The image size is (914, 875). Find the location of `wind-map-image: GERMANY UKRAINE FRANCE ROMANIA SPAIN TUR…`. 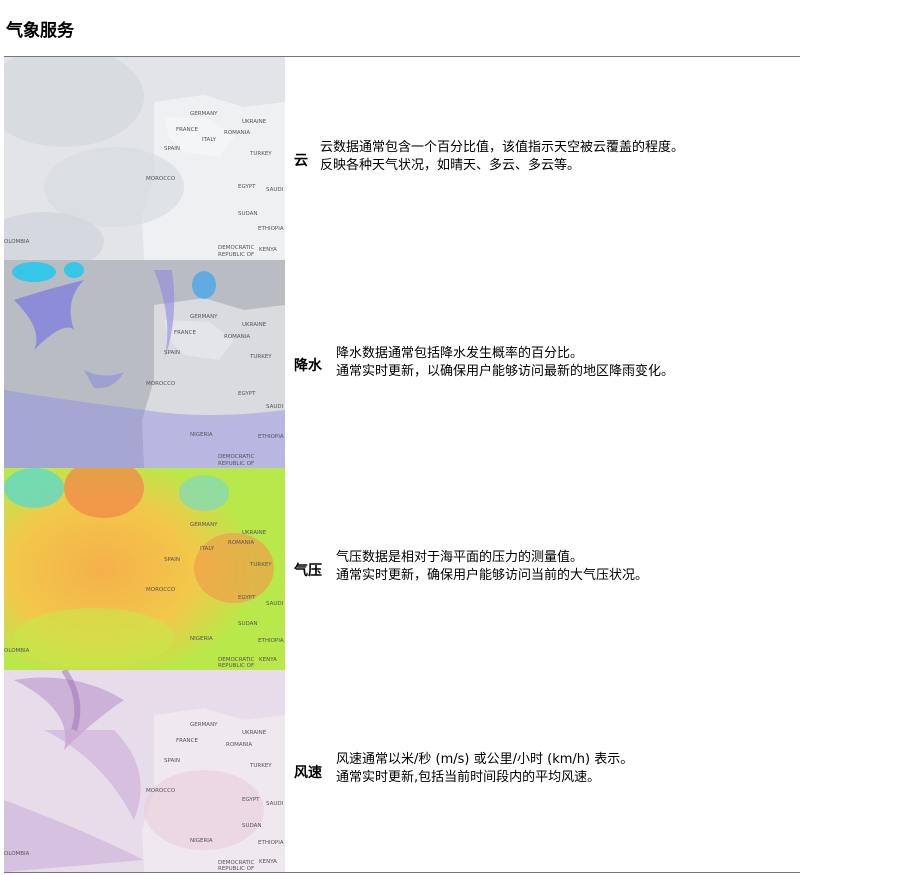

wind-map-image: GERMANY UKRAINE FRANCE ROMANIA SPAIN TUR… is located at coordinates (144, 771).